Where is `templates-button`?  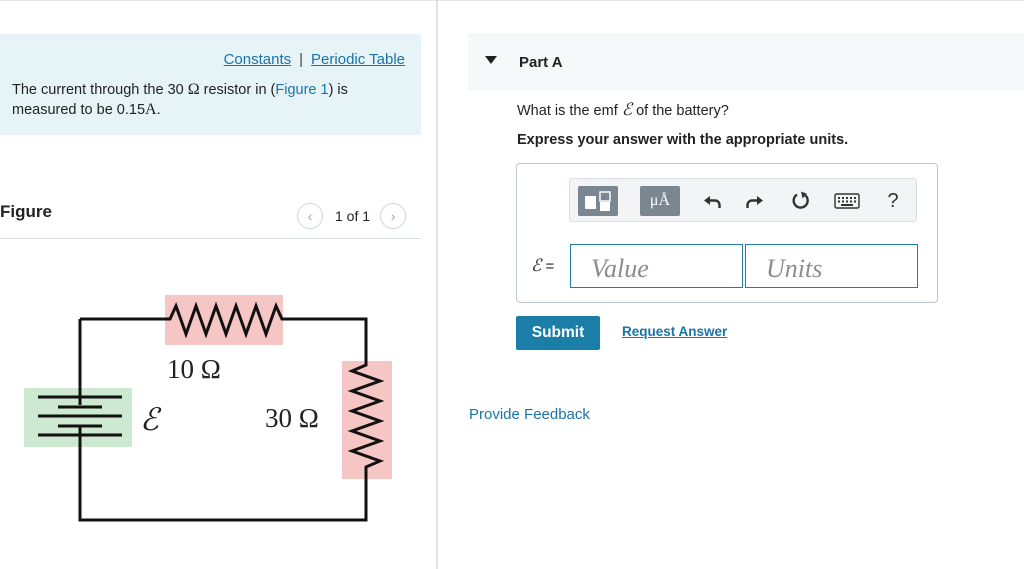
templates-button is located at coordinates (598, 201).